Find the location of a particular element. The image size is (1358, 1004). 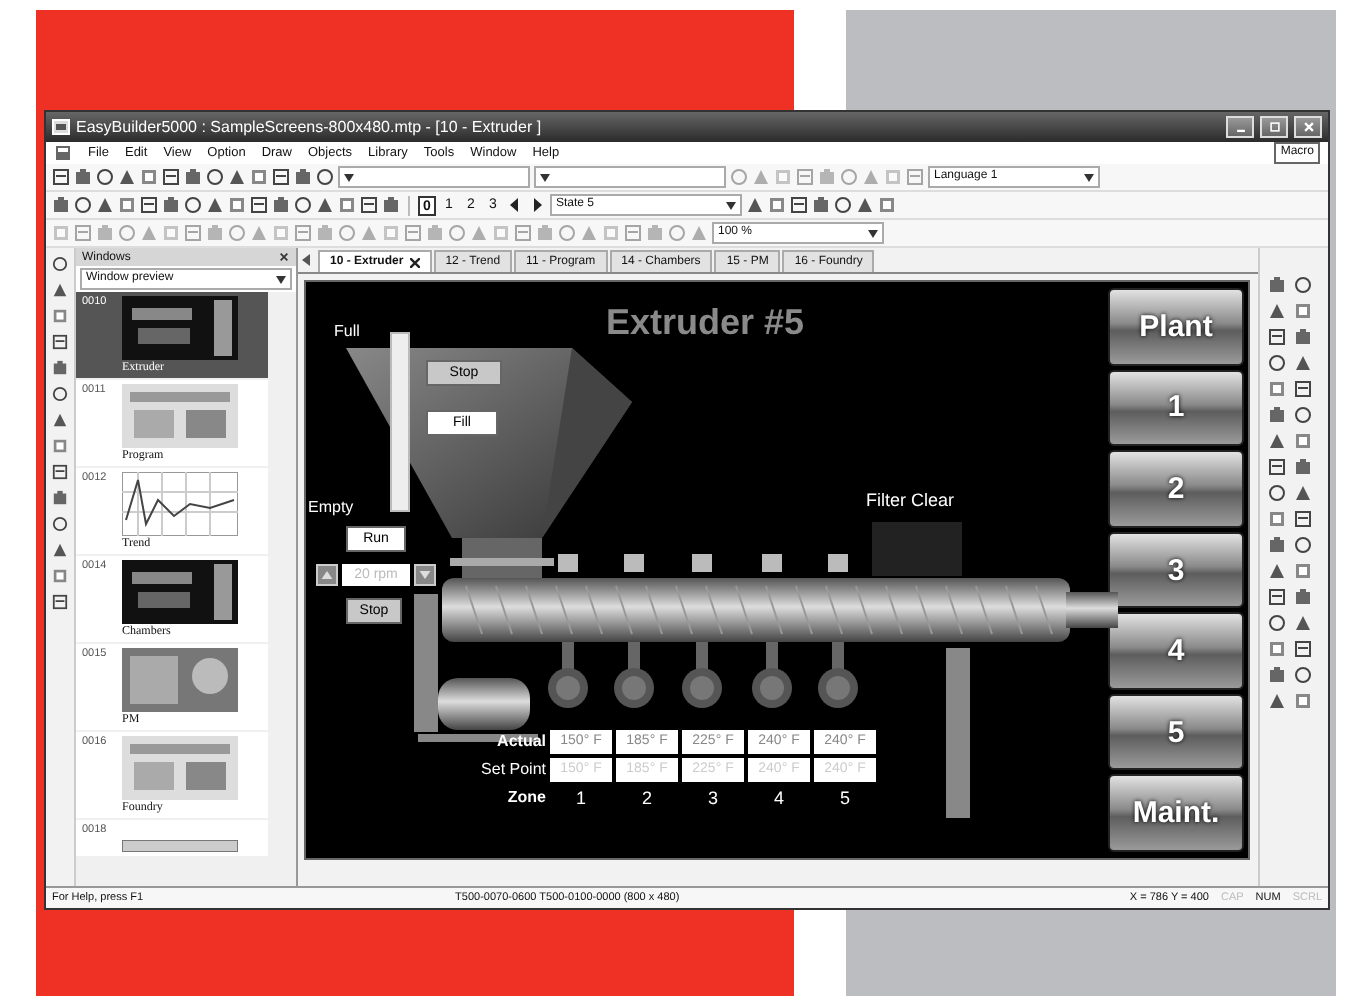

nav-button: 3 is located at coordinates (1176, 570).